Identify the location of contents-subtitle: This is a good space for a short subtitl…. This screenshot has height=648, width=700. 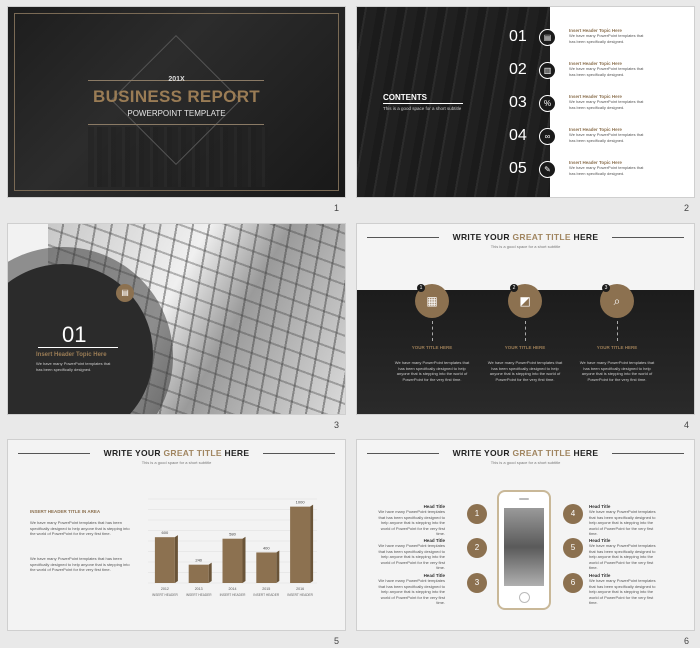
(422, 108).